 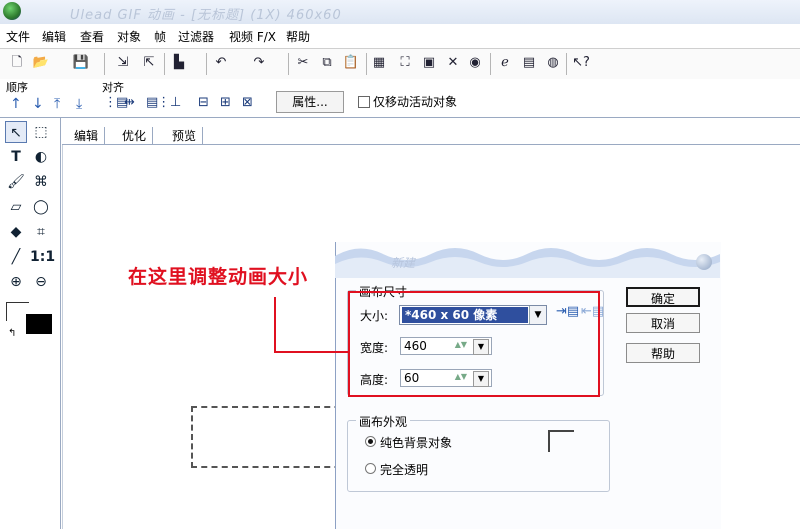 What do you see at coordinates (41, 232) in the screenshot?
I see `crop-tool-icon: ⌗` at bounding box center [41, 232].